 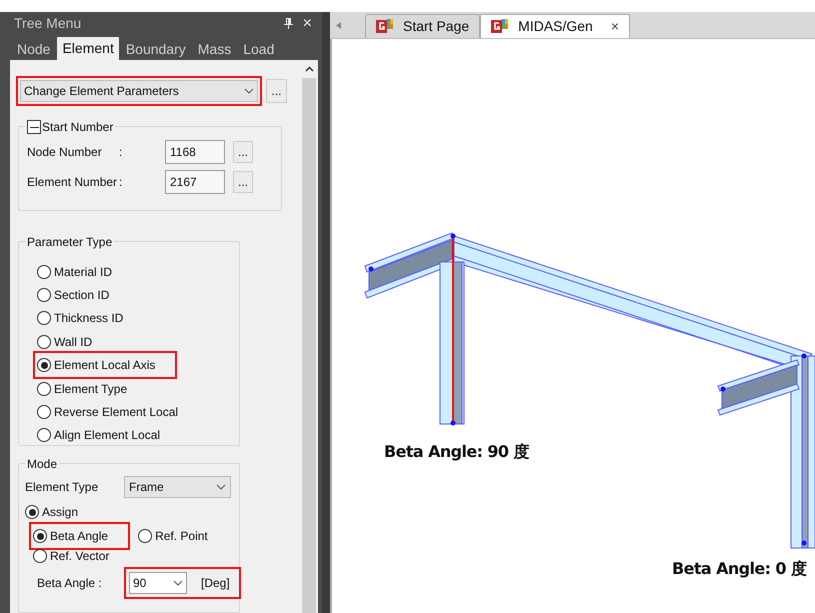 I want to click on radio-label: Material ID, so click(x=83, y=272).